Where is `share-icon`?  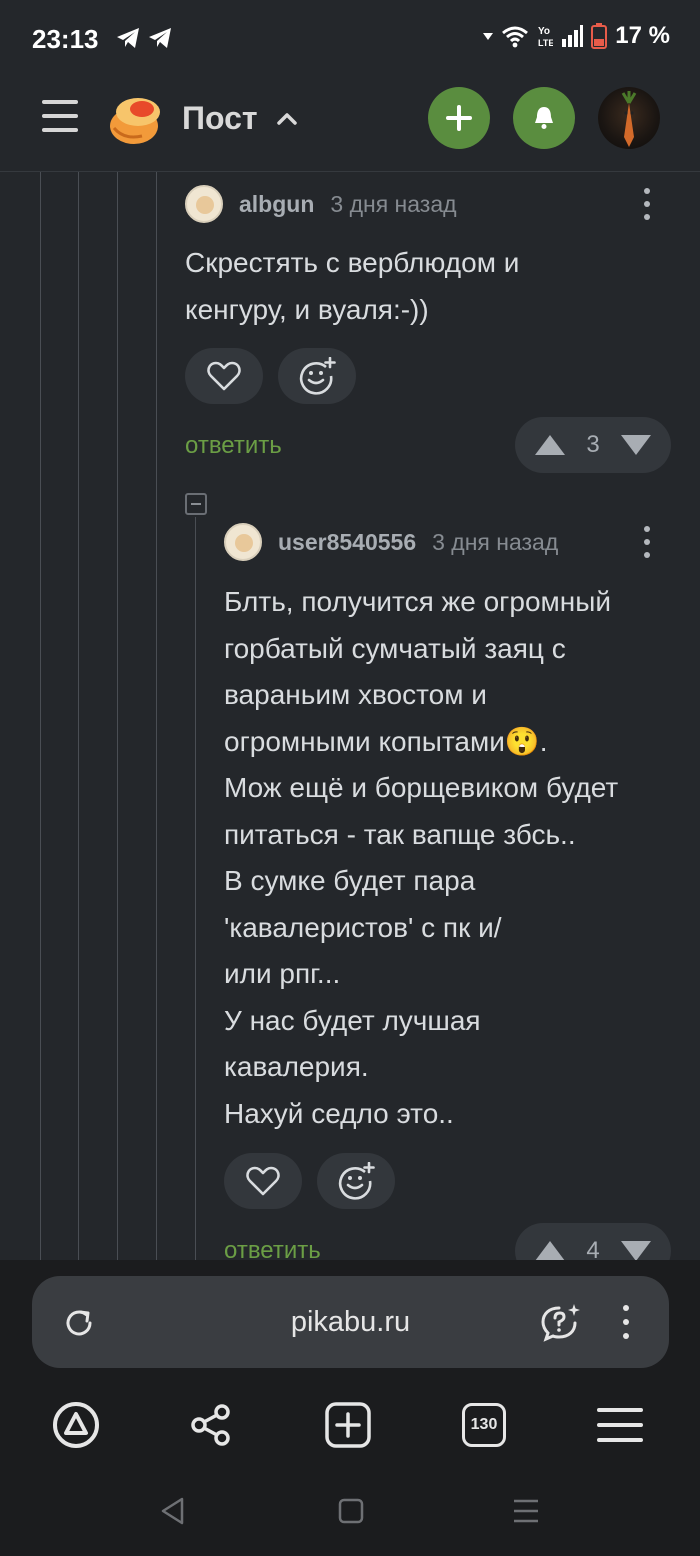
share-icon is located at coordinates (210, 1425).